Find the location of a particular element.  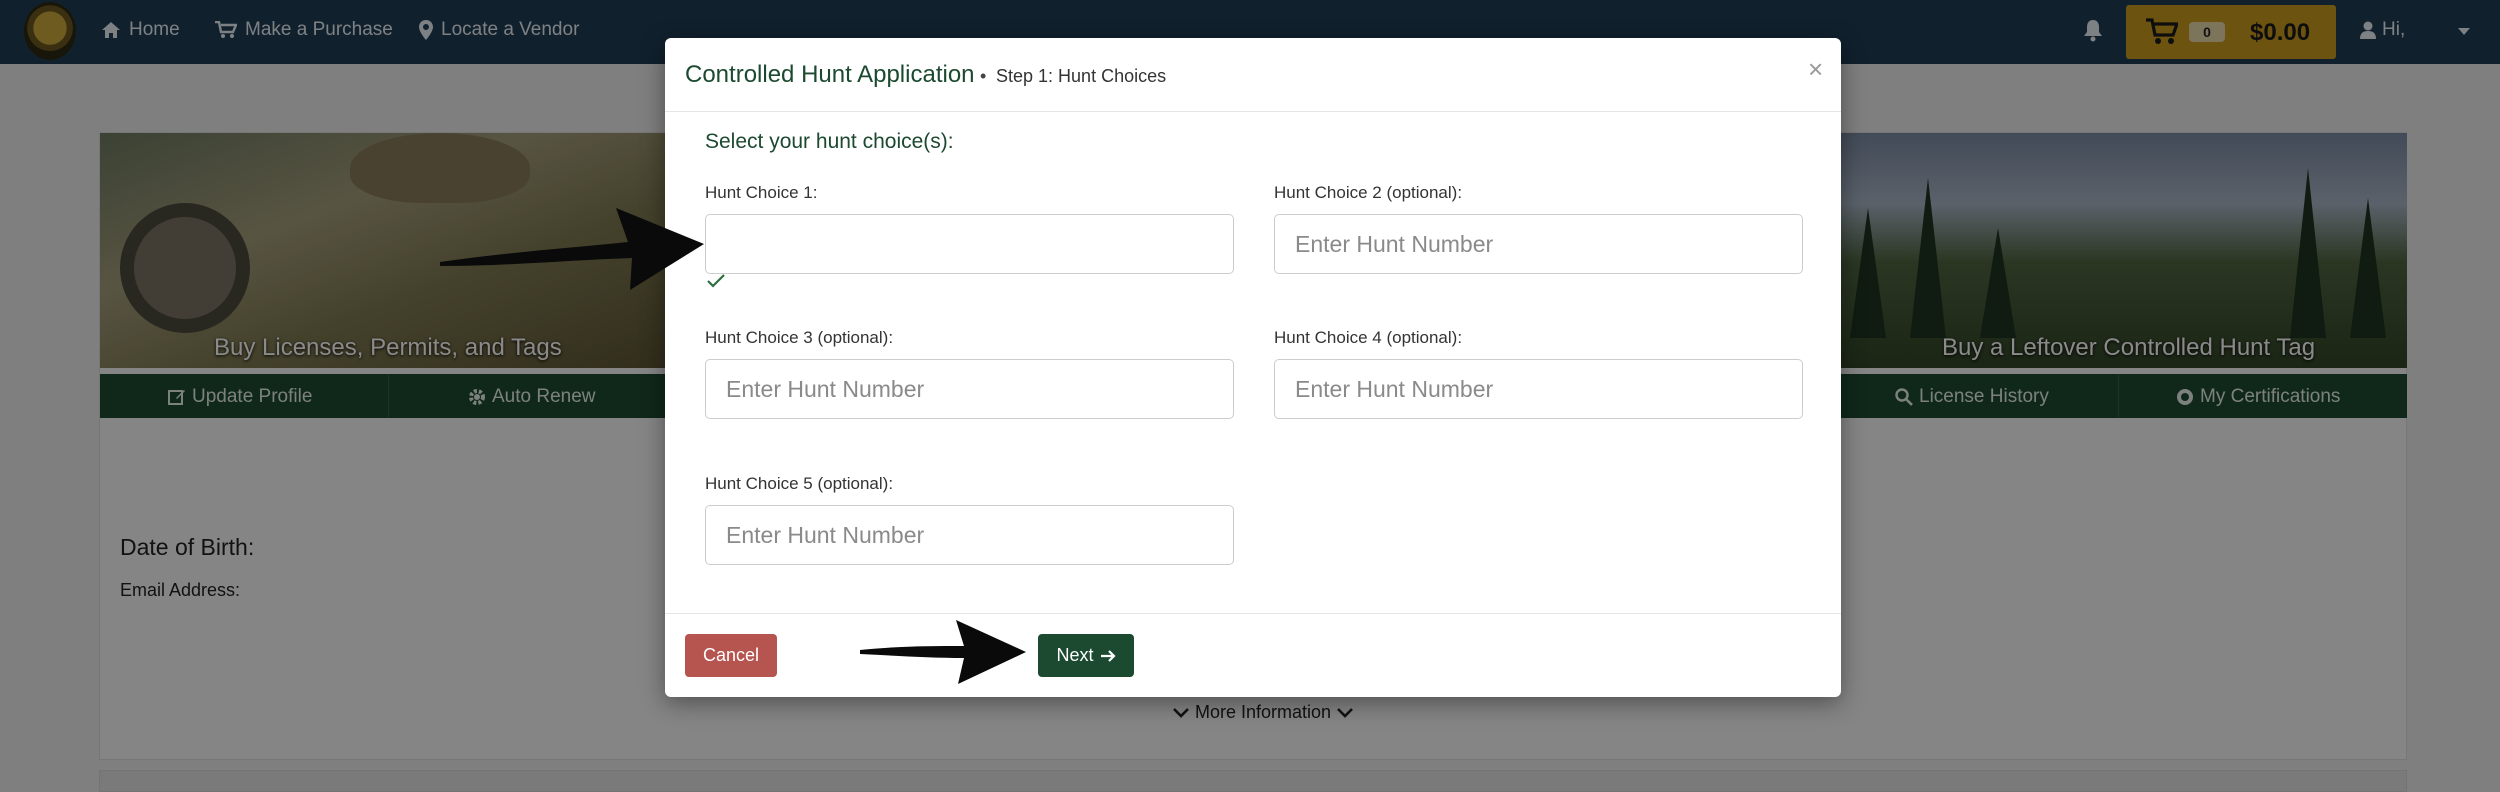

hunt-choice-1-input is located at coordinates (969, 244).